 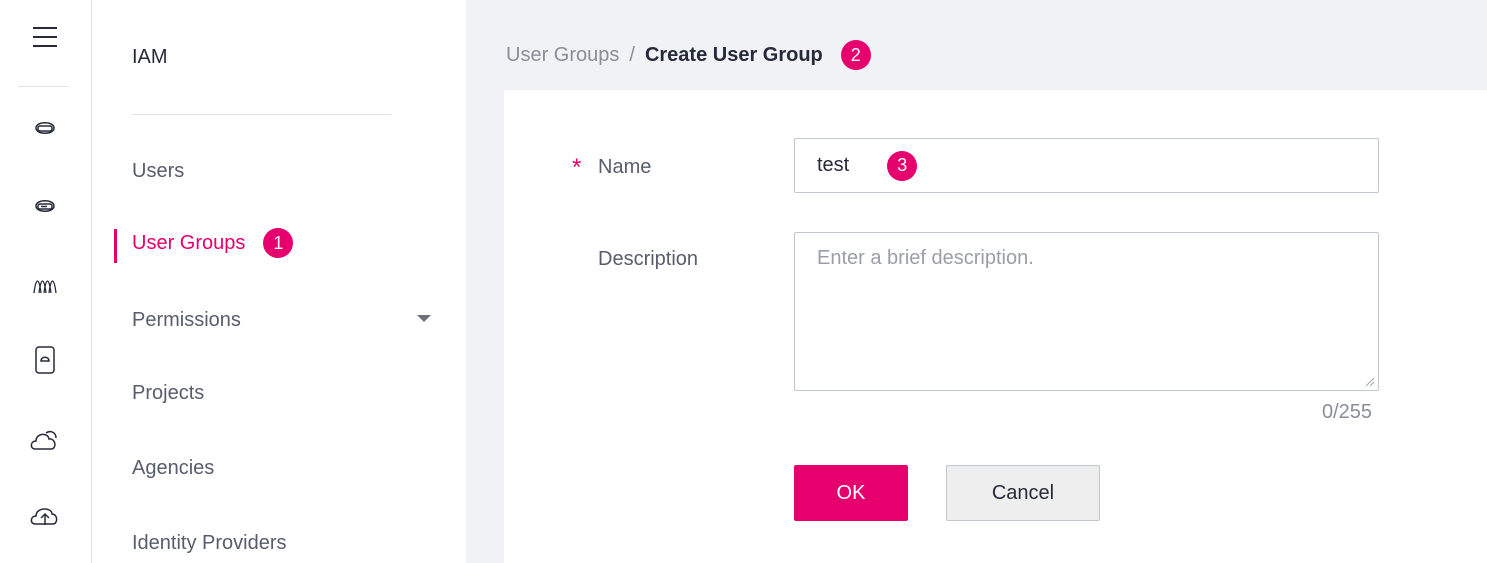 What do you see at coordinates (43, 86) in the screenshot?
I see `rail-divider` at bounding box center [43, 86].